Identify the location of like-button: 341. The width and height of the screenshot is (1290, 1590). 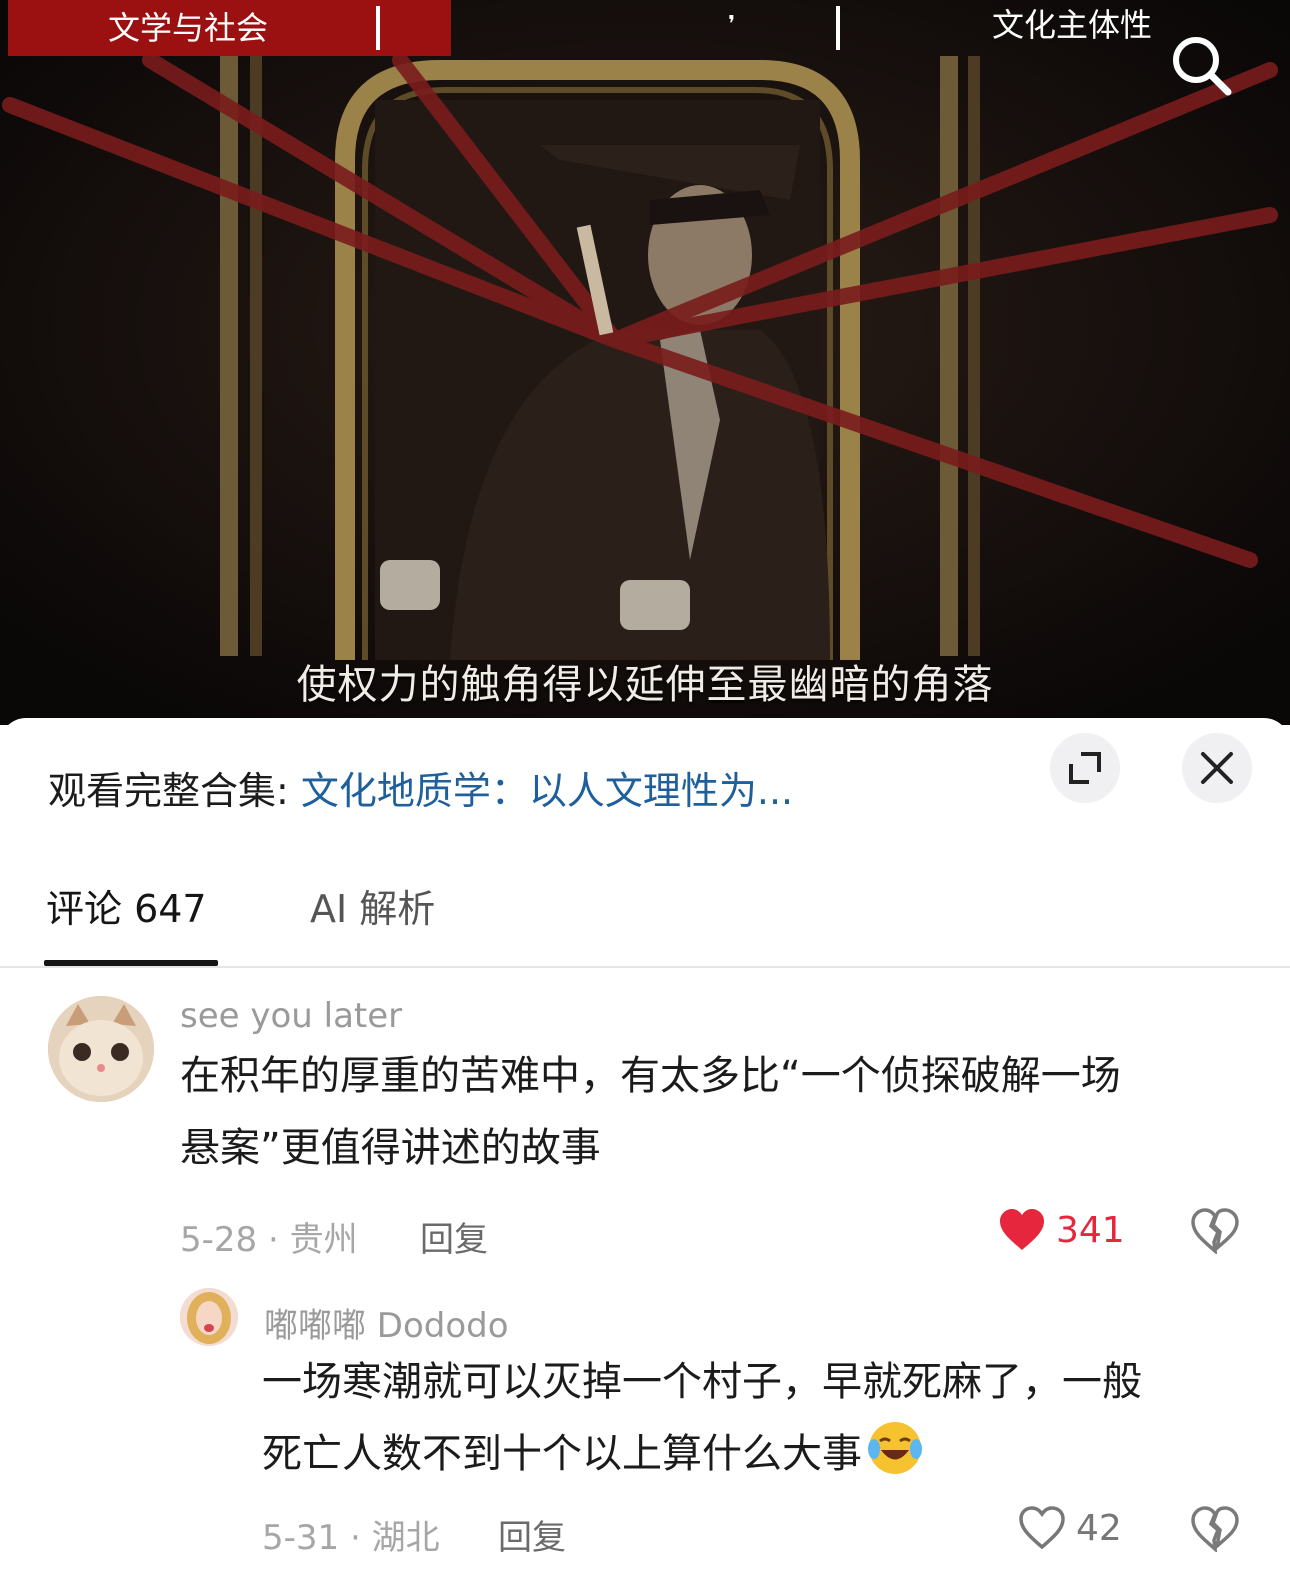
(1061, 1230).